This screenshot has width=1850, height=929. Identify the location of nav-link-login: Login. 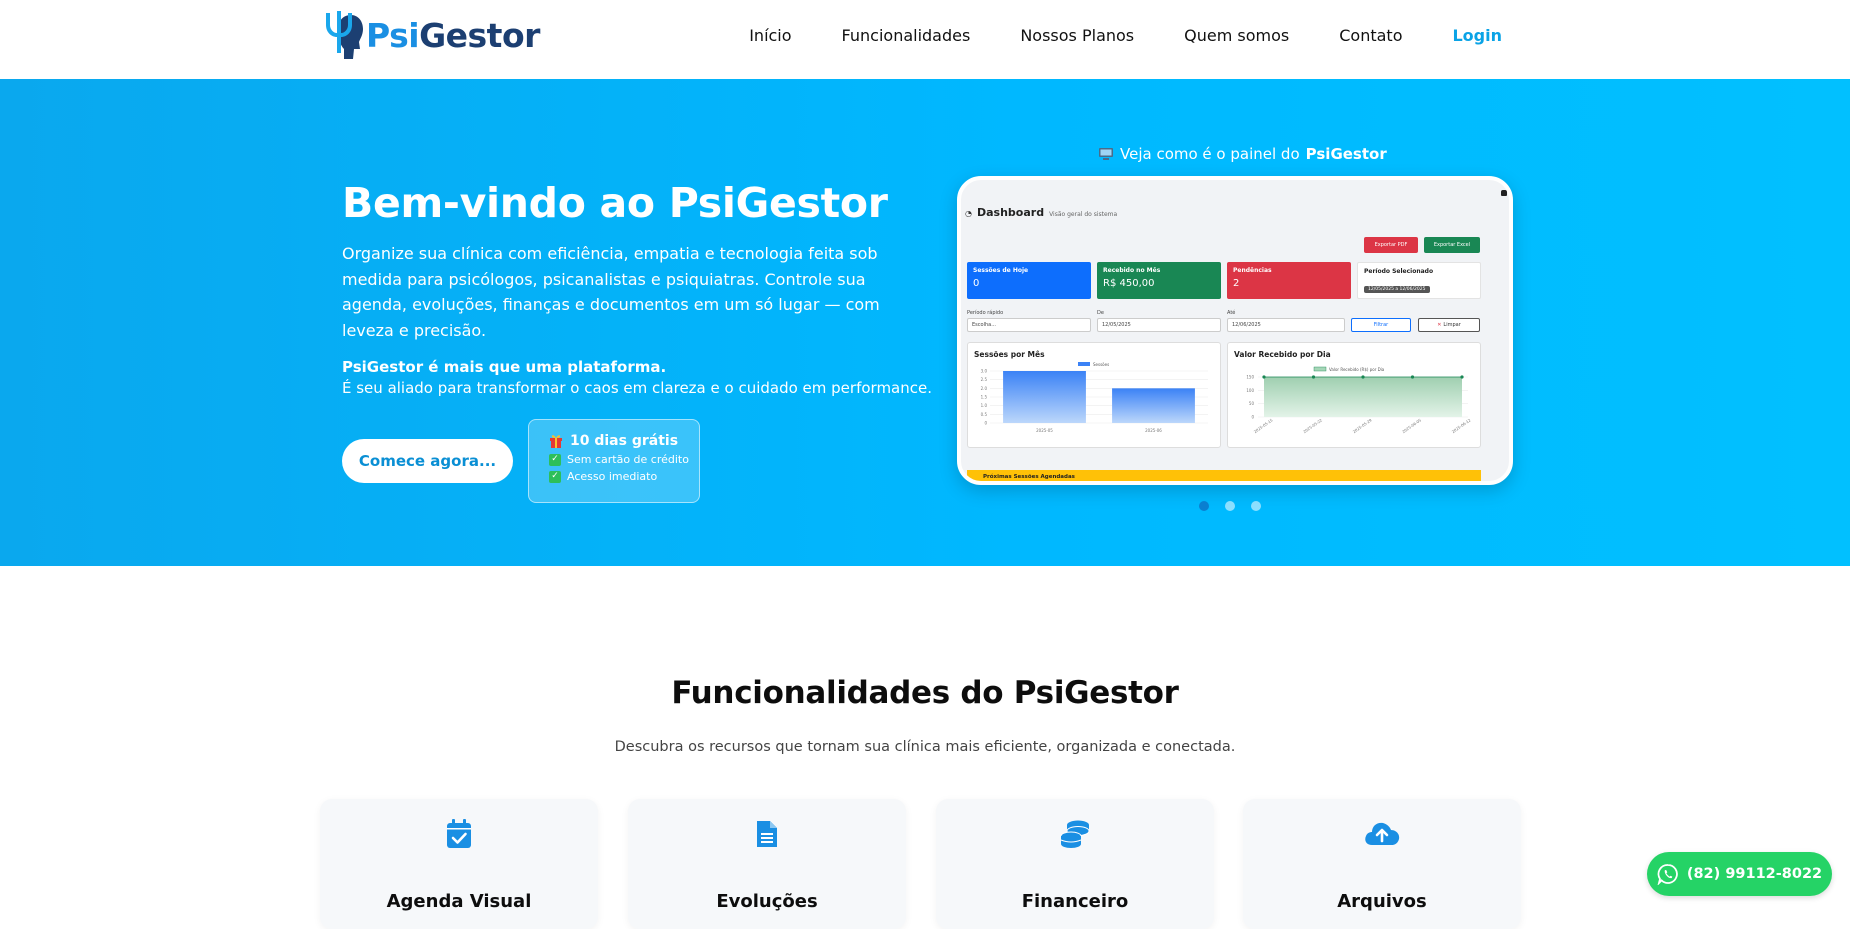
(1477, 35).